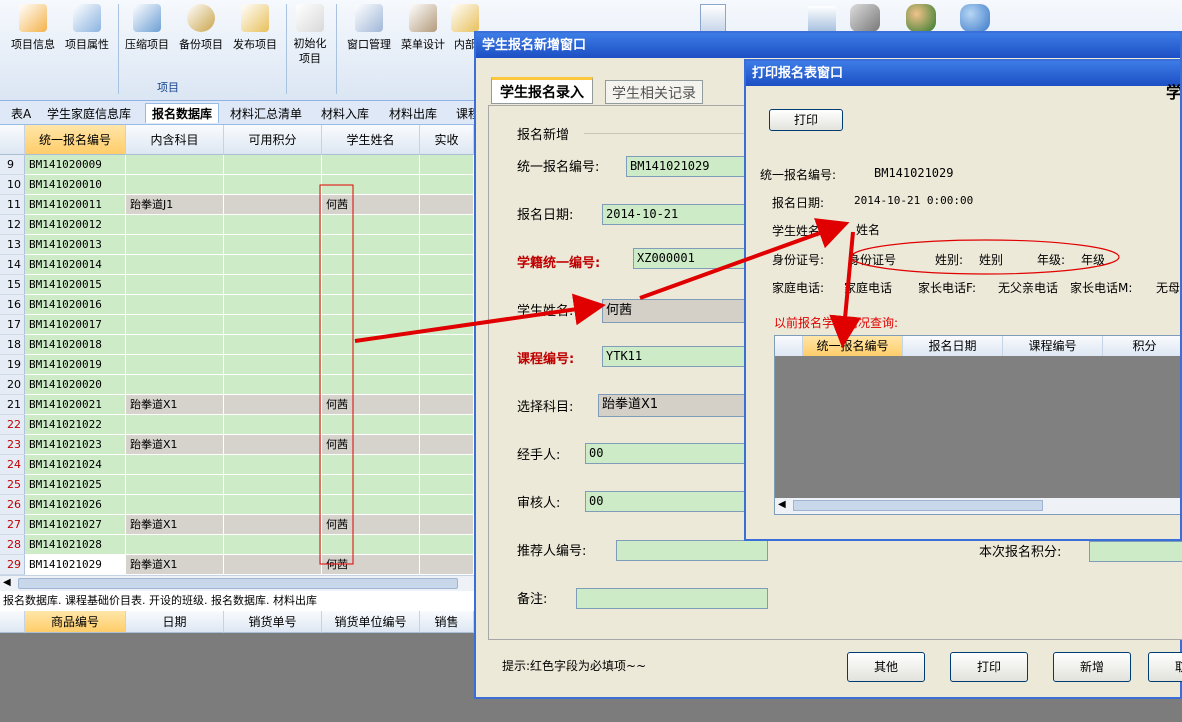 Image resolution: width=1182 pixels, height=722 pixels. Describe the element at coordinates (147, 28) in the screenshot. I see `compress-project-button: 压缩项目` at that location.